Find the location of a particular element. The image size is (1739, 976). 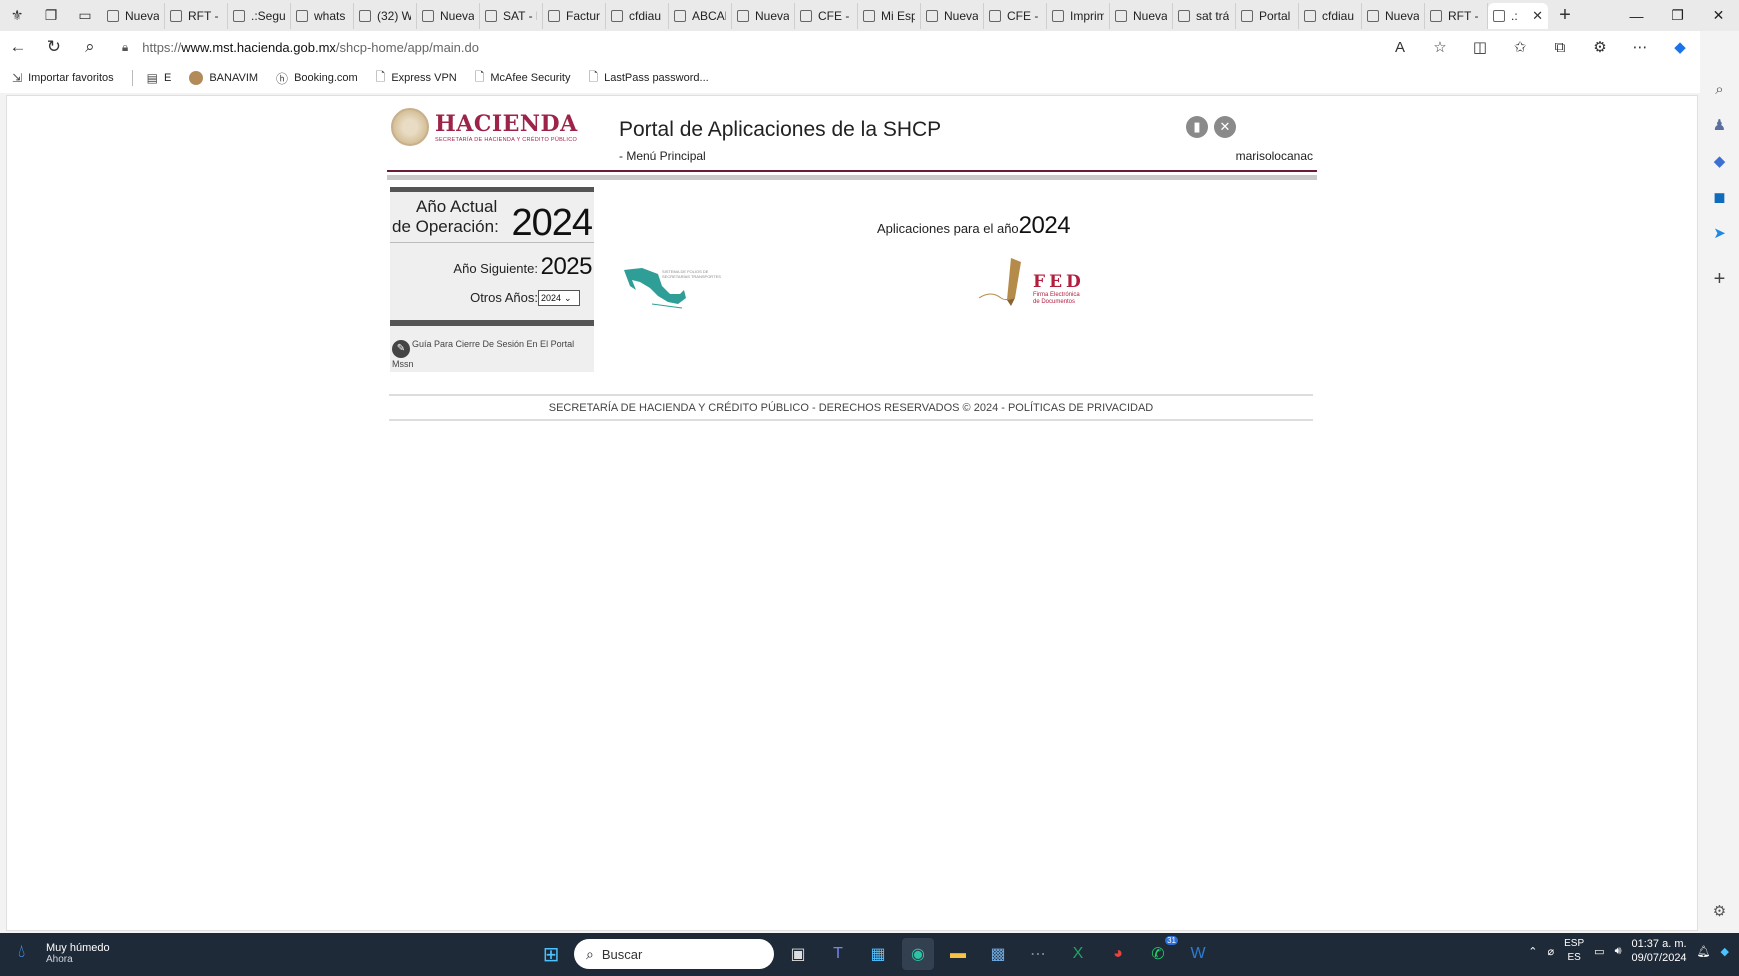

sidebar-people-icon: ♟ is located at coordinates (1719, 125).